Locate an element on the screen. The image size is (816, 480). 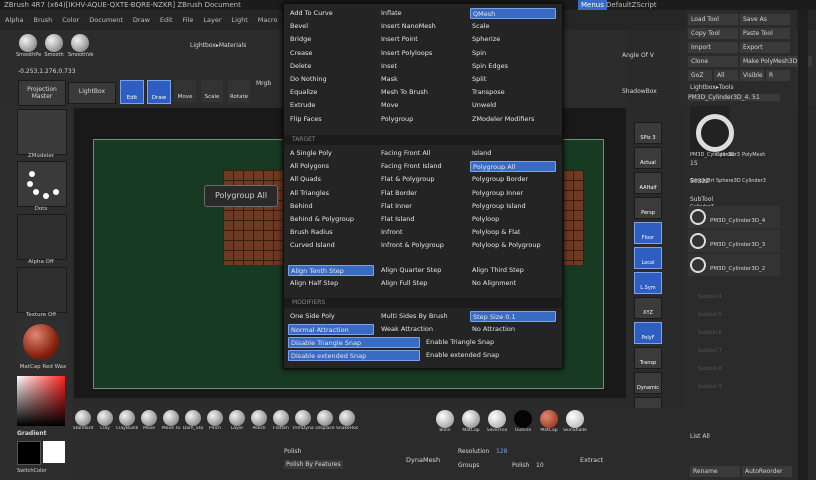
polish-slider-label: Polish is located at coordinates (520, 465).